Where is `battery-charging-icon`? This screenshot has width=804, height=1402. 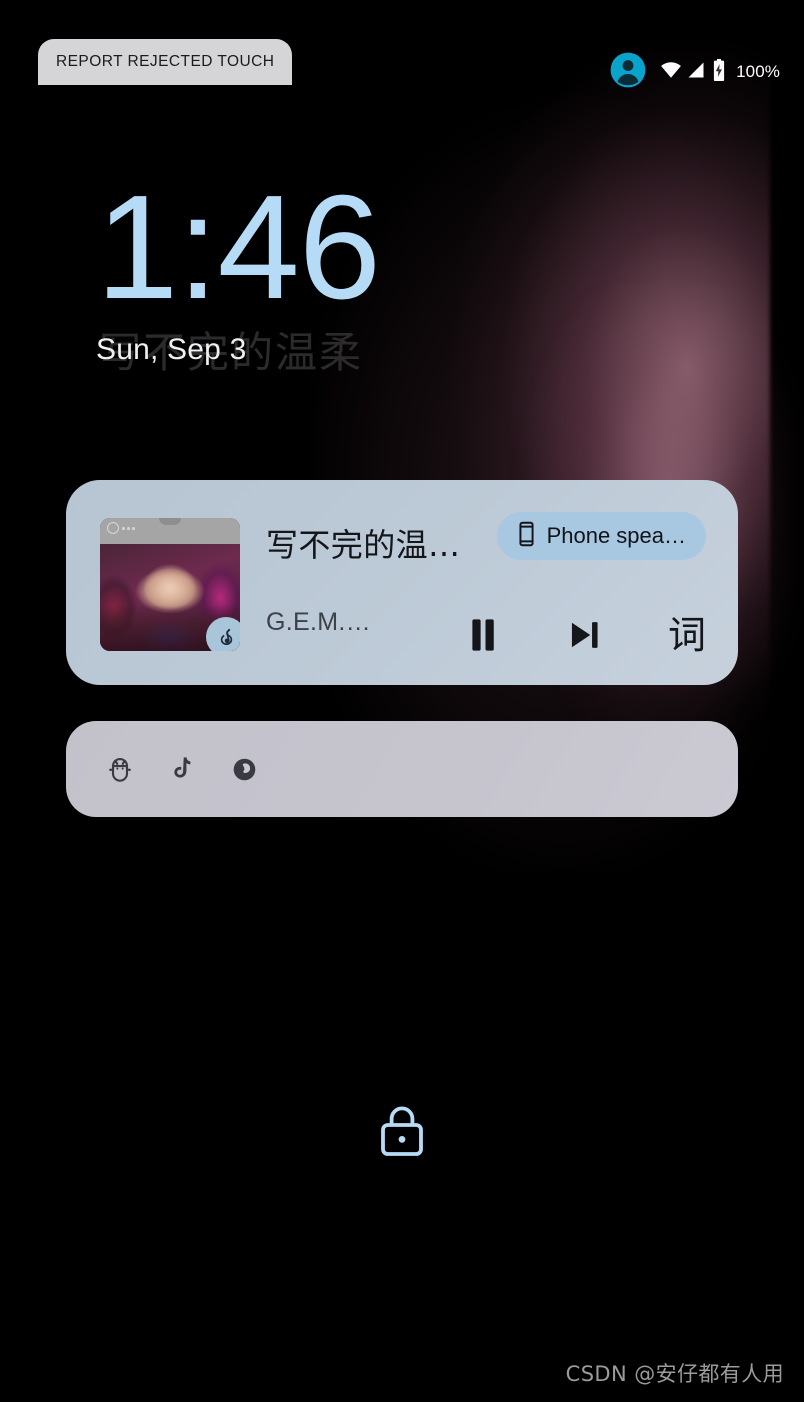 battery-charging-icon is located at coordinates (719, 72).